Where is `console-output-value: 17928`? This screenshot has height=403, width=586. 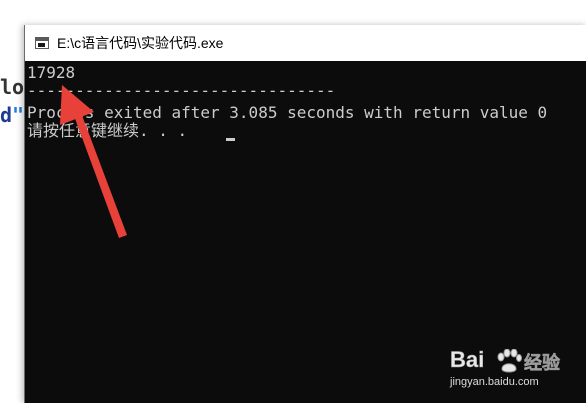 console-output-value: 17928 is located at coordinates (51, 72).